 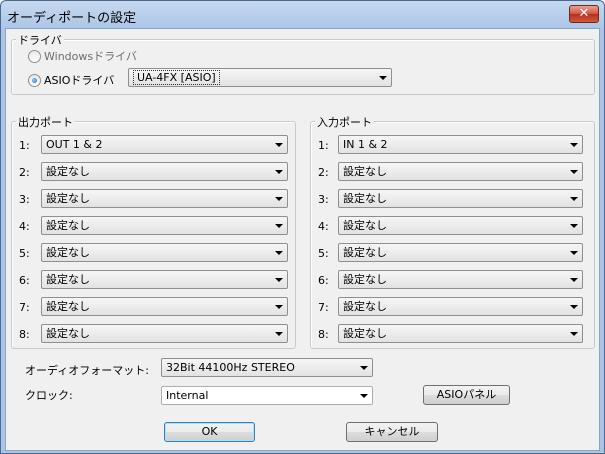 I want to click on output-port-number: 5:, so click(x=24, y=253).